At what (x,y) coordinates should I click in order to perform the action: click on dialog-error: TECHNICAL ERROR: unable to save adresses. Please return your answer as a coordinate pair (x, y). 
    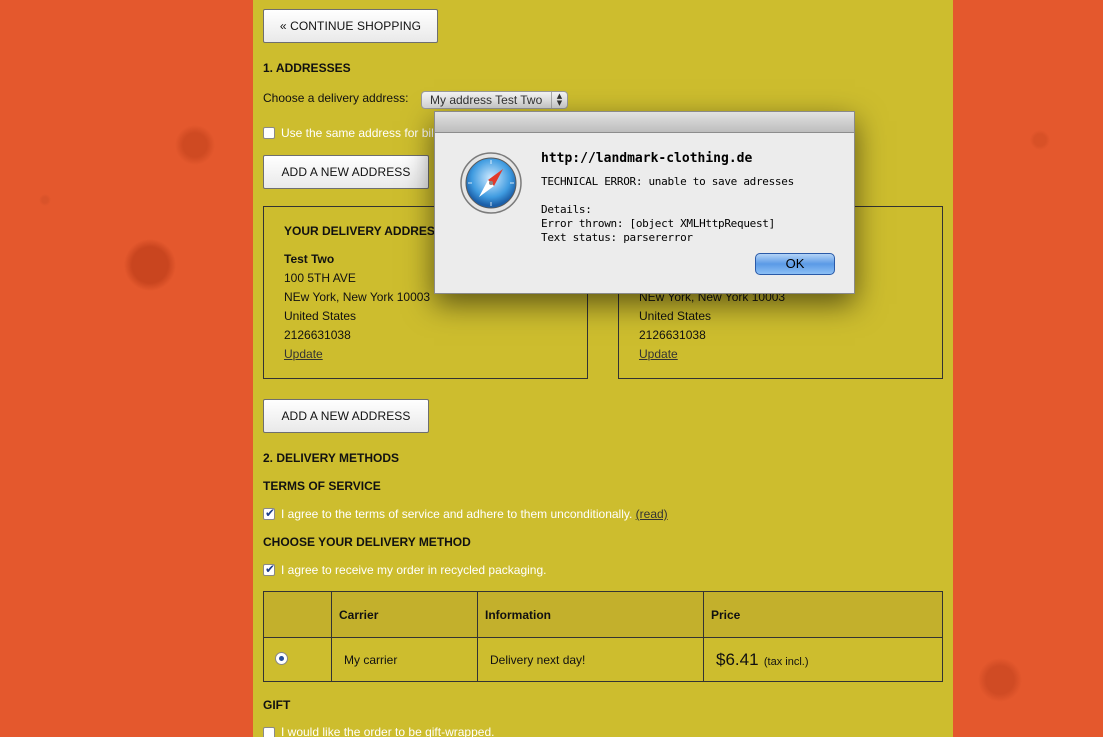
    Looking at the image, I should click on (667, 181).